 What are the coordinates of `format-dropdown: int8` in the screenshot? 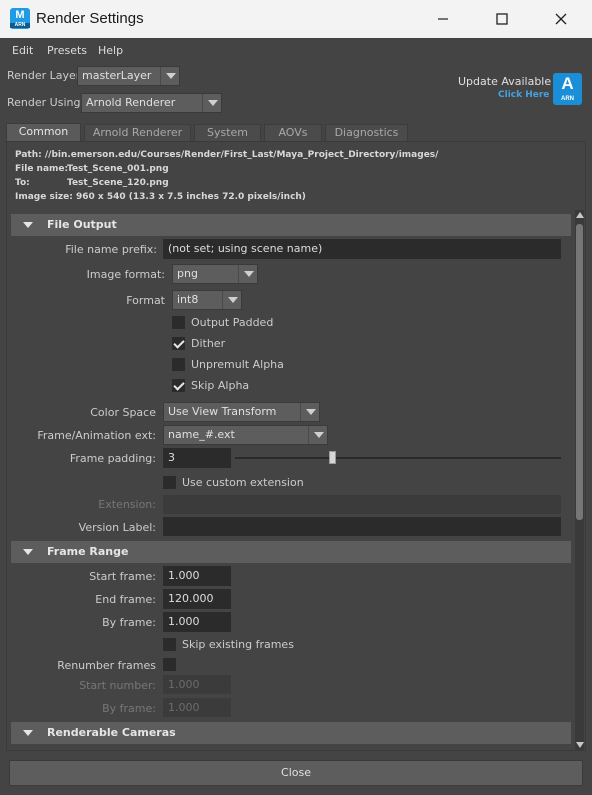 It's located at (207, 300).